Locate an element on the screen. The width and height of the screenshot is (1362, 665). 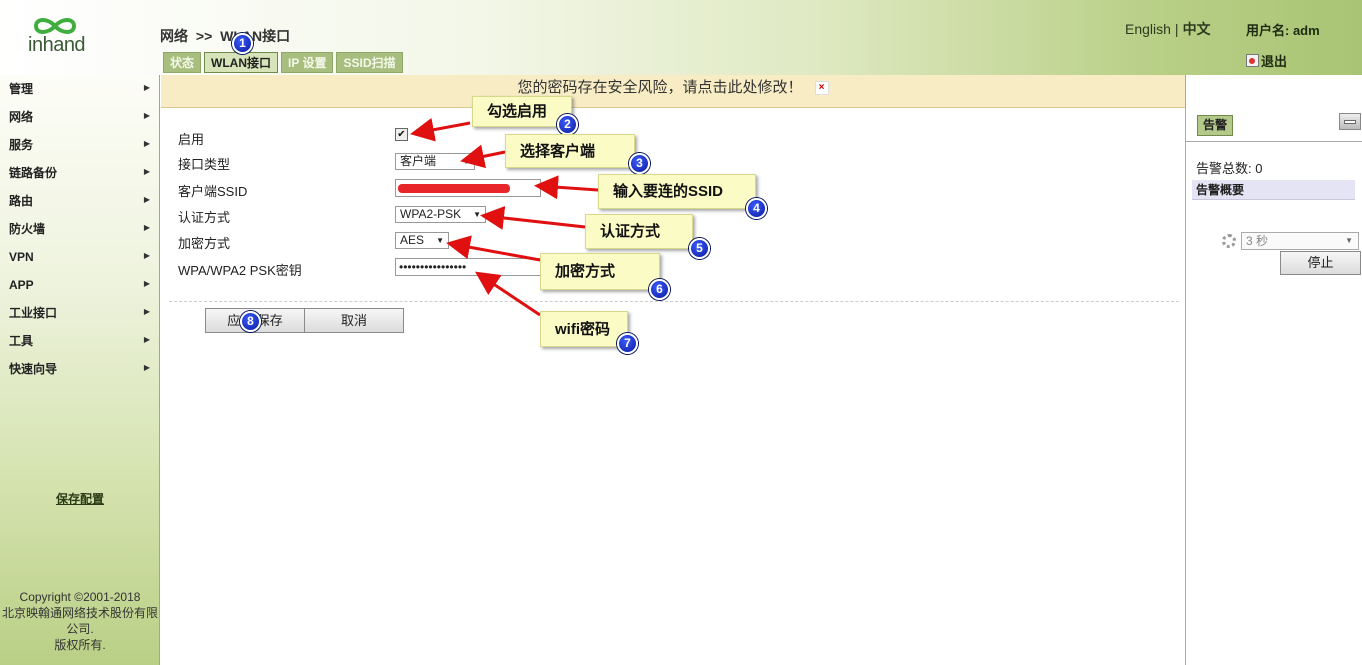
sidebar-item-network: 网络 ▶ is located at coordinates (80, 120).